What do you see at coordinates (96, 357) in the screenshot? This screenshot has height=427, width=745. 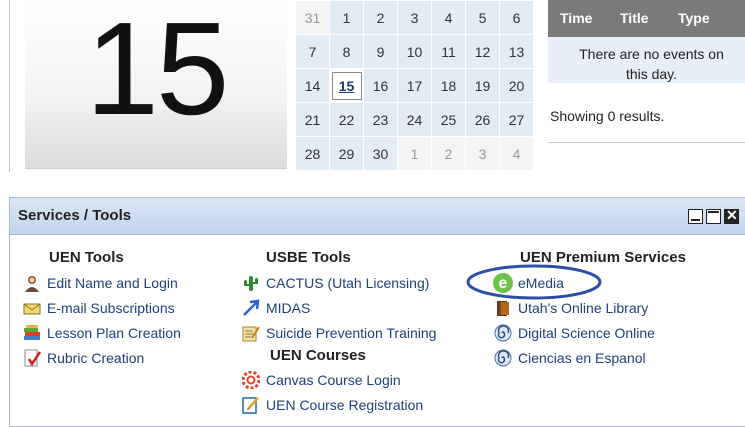 I see `rubric-creation-label: Rubric Creation` at bounding box center [96, 357].